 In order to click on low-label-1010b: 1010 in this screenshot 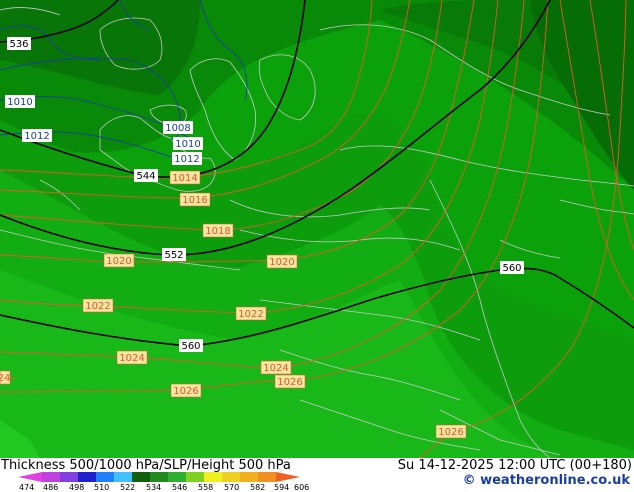, I will do `click(187, 144)`.